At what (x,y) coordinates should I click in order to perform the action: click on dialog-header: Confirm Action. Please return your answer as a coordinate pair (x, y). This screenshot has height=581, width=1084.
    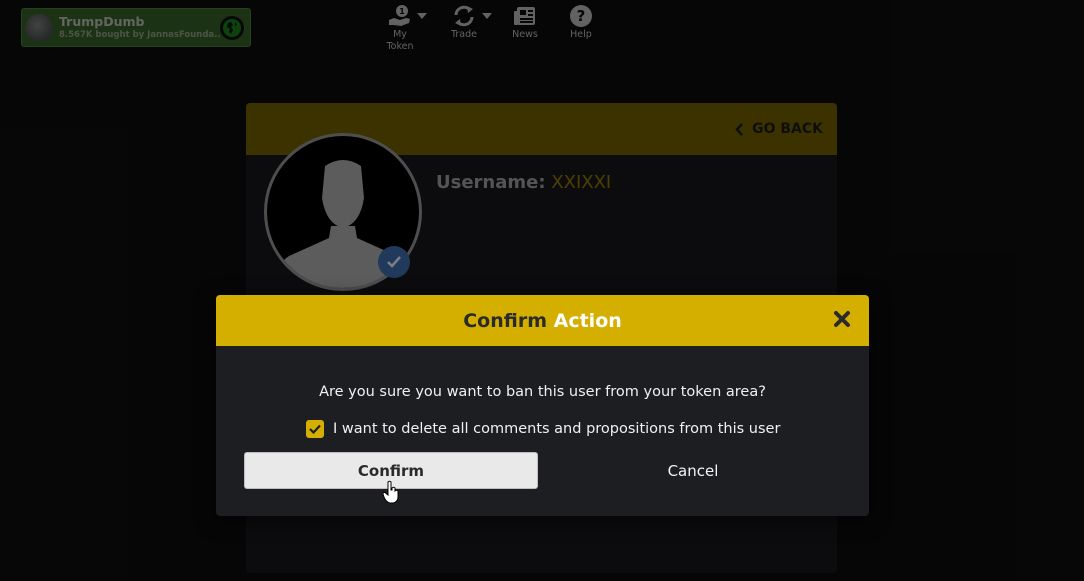
    Looking at the image, I should click on (542, 320).